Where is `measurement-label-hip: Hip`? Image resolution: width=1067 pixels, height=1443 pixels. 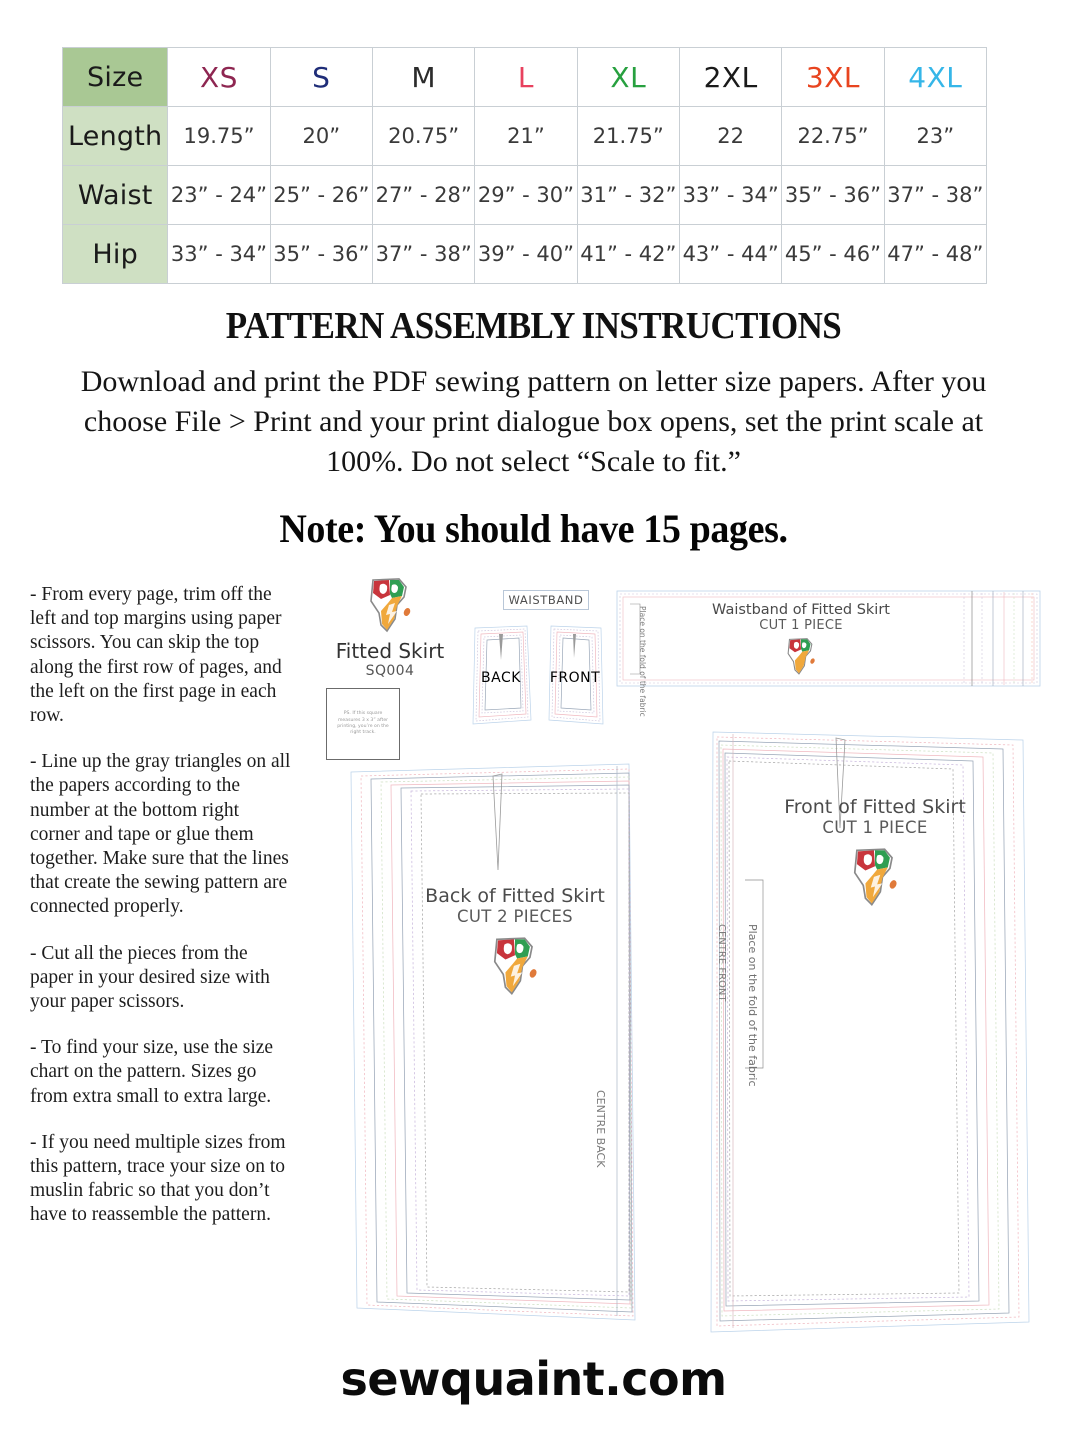
measurement-label-hip: Hip is located at coordinates (115, 254).